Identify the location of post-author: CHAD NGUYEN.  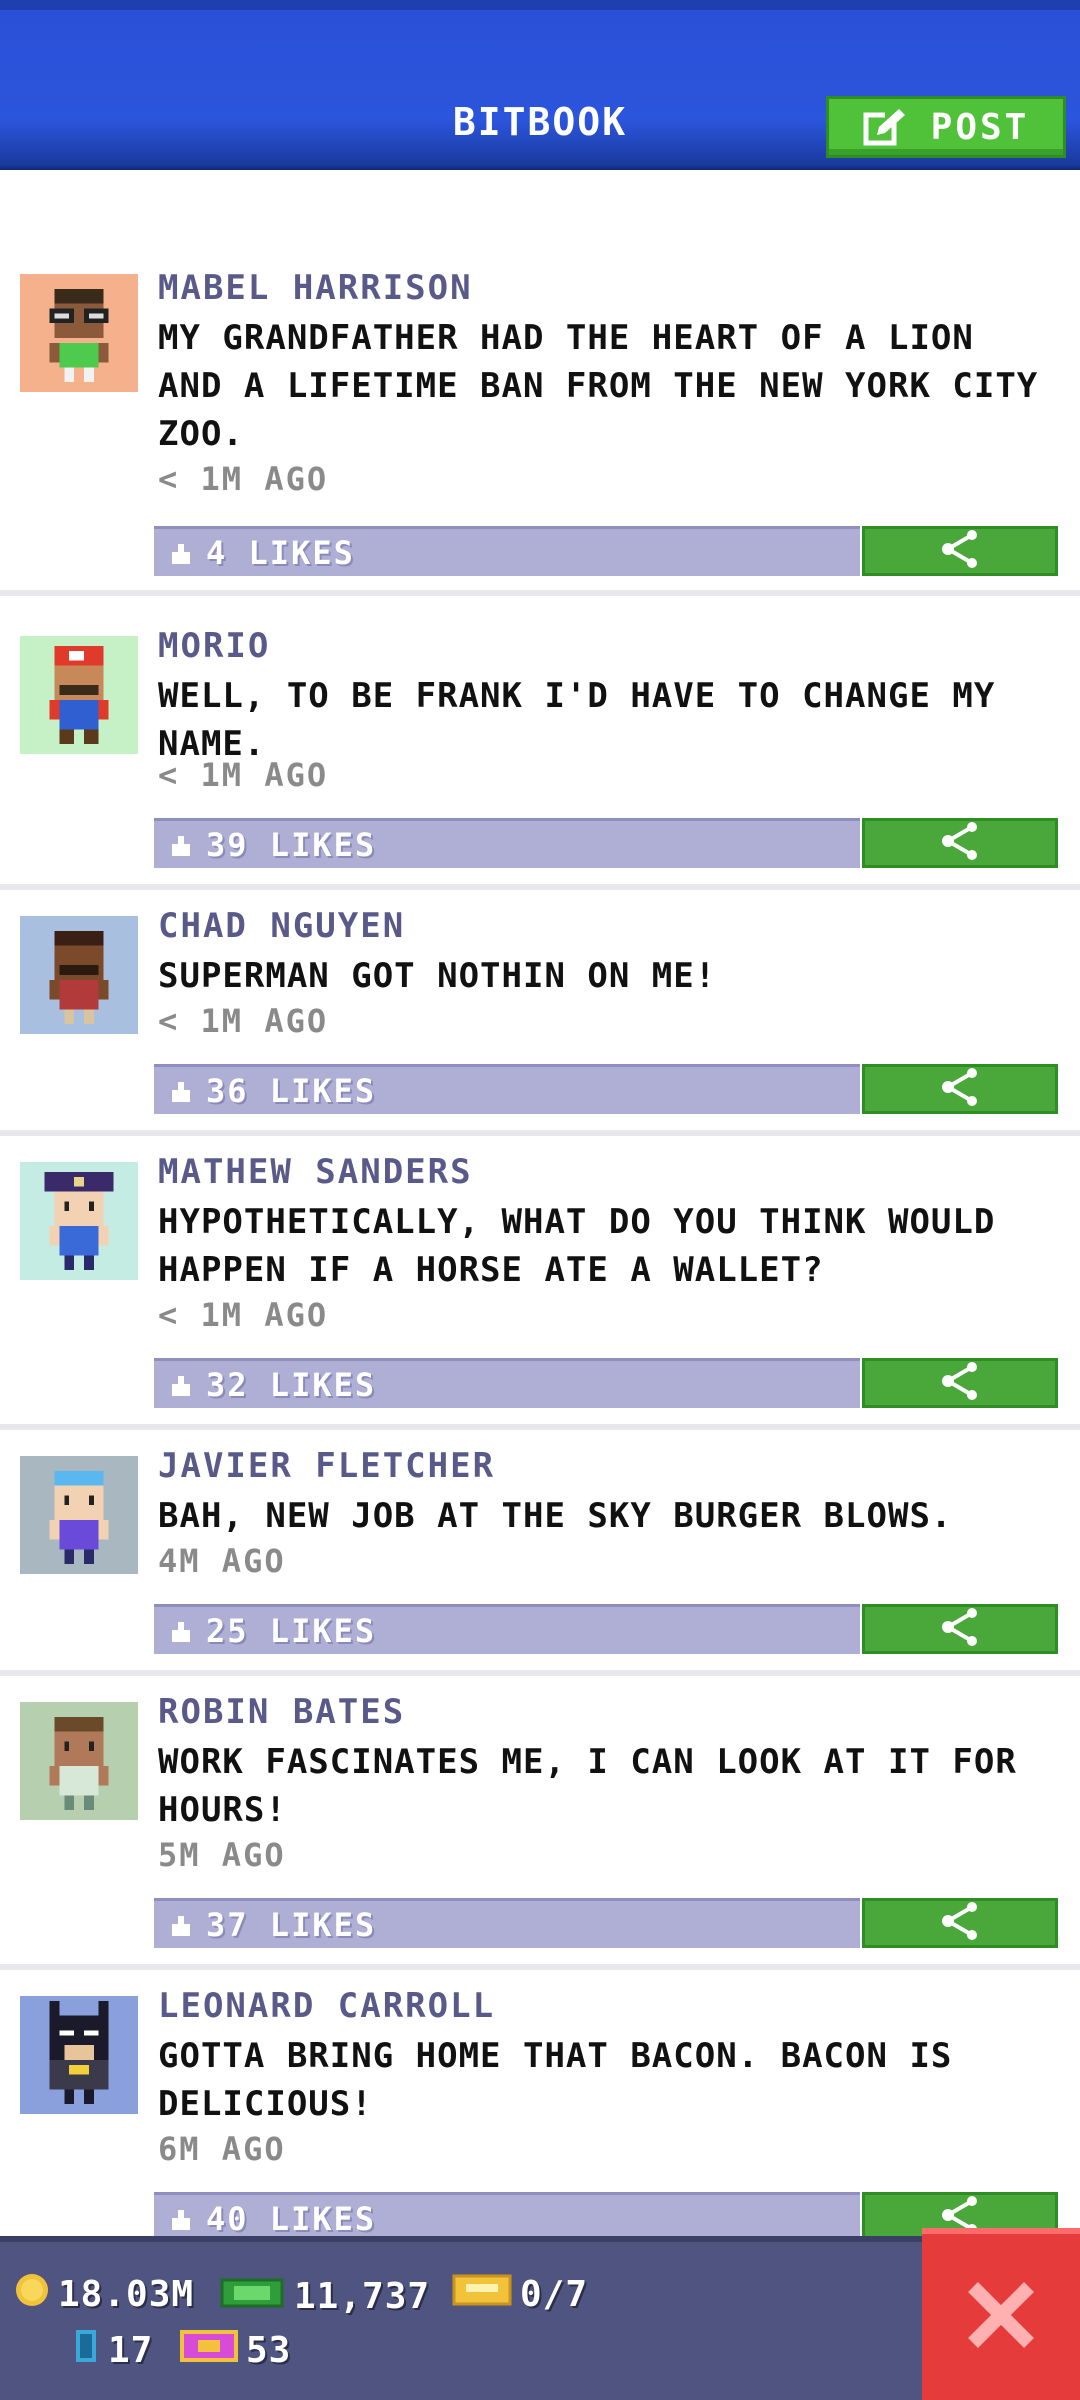
(281, 926).